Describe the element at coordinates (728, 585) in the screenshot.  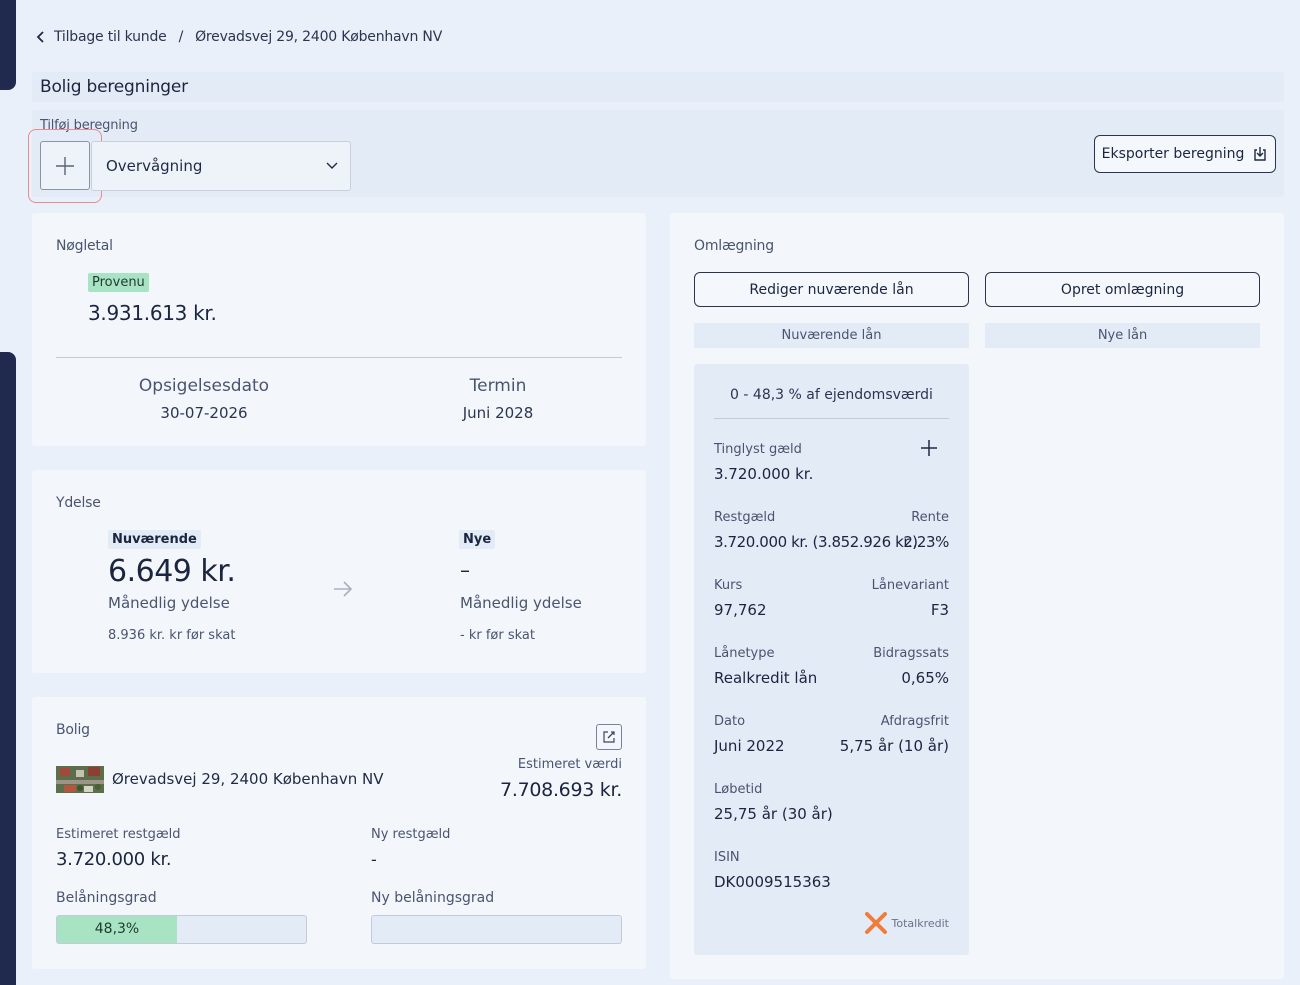
I see `price-label: Kurs` at that location.